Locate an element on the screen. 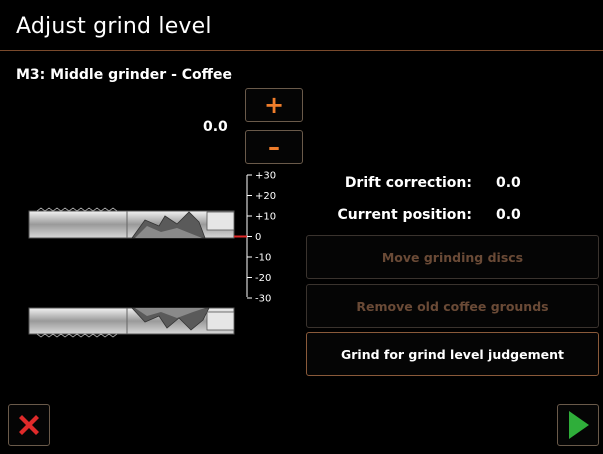  scale-tick-label: +10 is located at coordinates (265, 217).